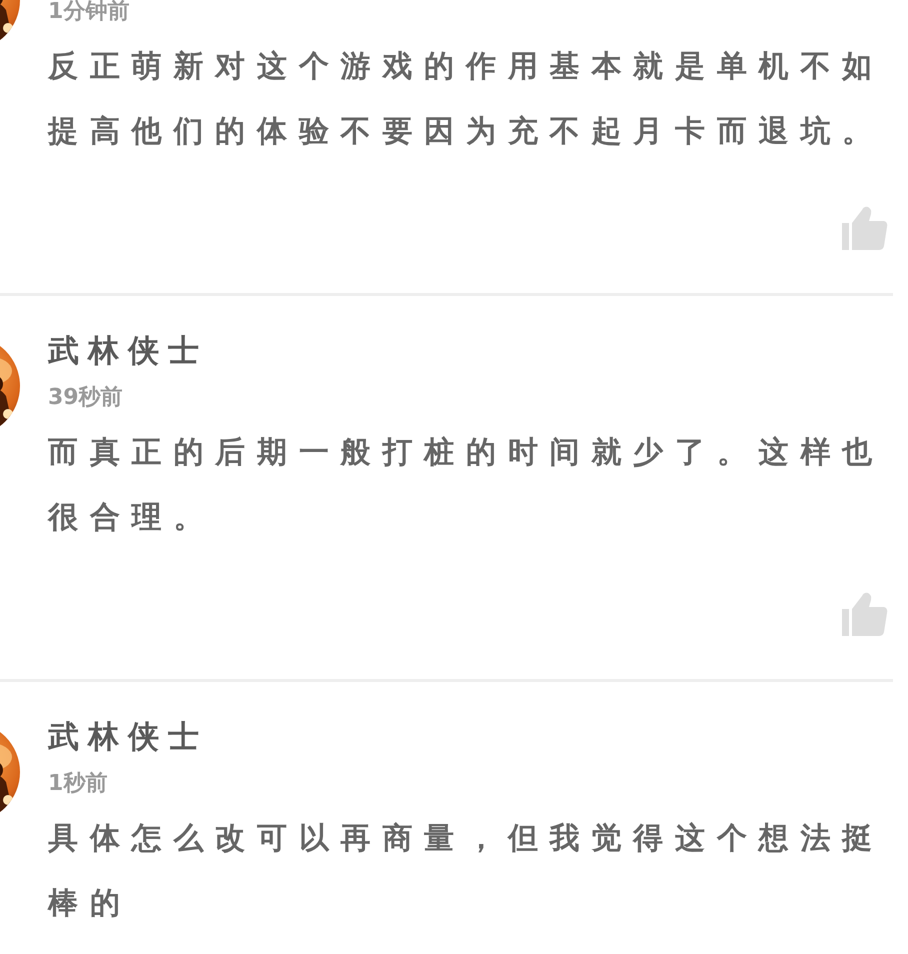  Describe the element at coordinates (466, 871) in the screenshot. I see `comment-text: 具体怎么改可以再商量，但我觉得这个想法挺棒的` at that location.